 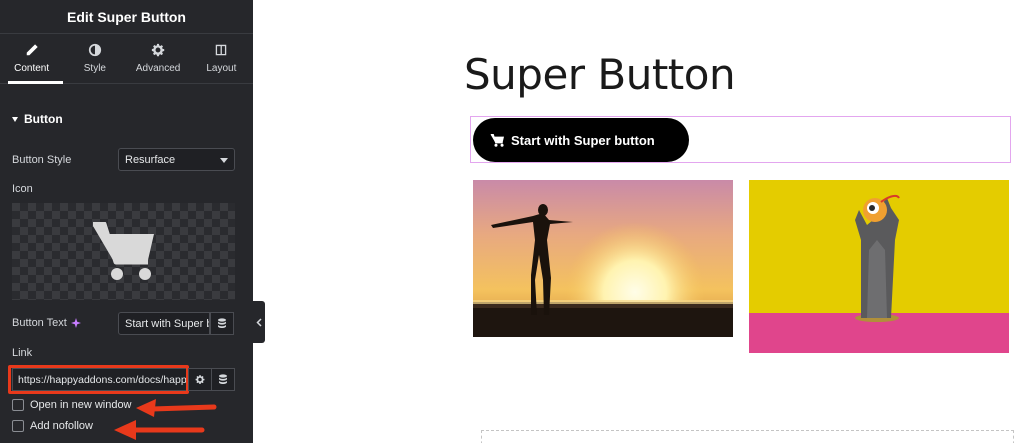 I want to click on page-title: Super Button, so click(x=600, y=74).